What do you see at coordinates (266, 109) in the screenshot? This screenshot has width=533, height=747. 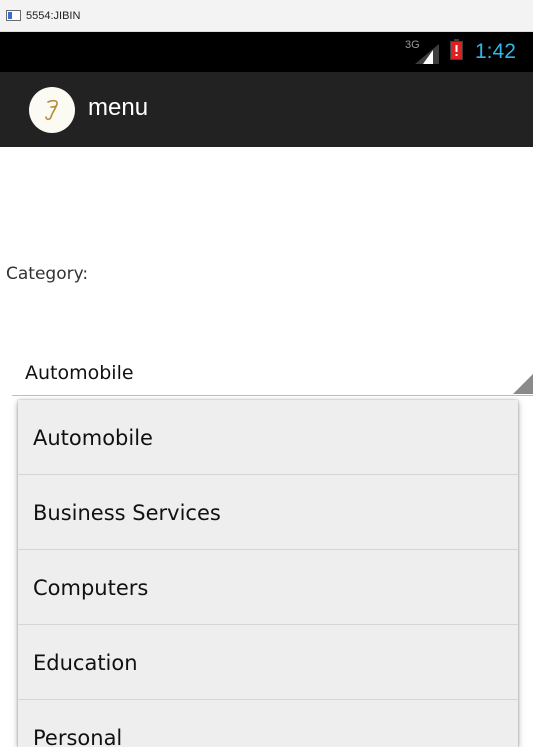 I see `action-bar: menu` at bounding box center [266, 109].